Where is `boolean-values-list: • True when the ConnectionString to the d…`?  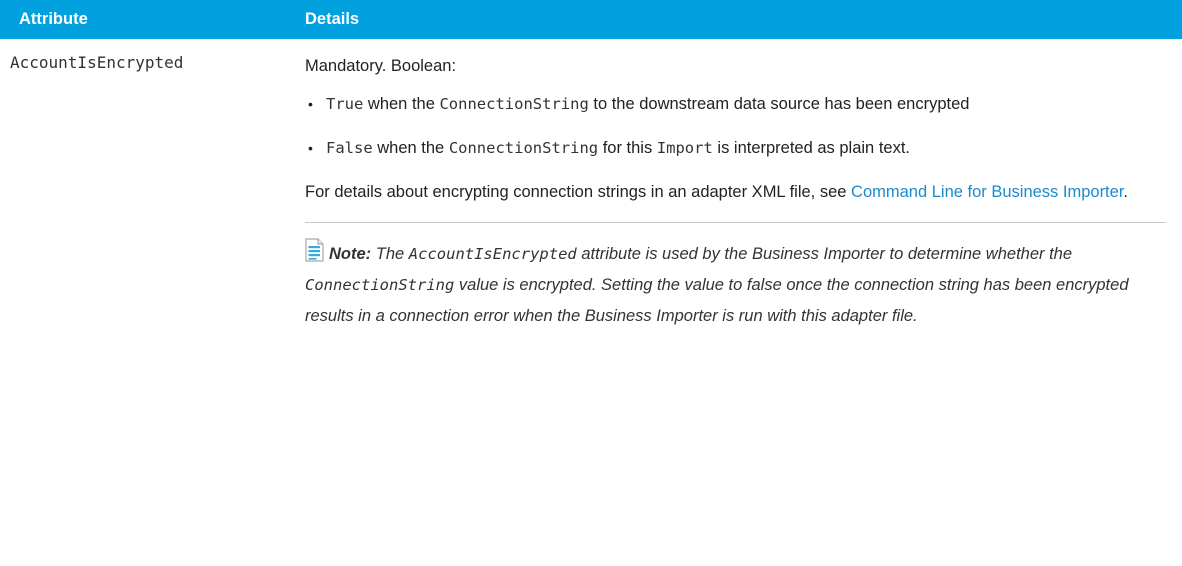 boolean-values-list: • True when the ConnectionString to the d… is located at coordinates (735, 126).